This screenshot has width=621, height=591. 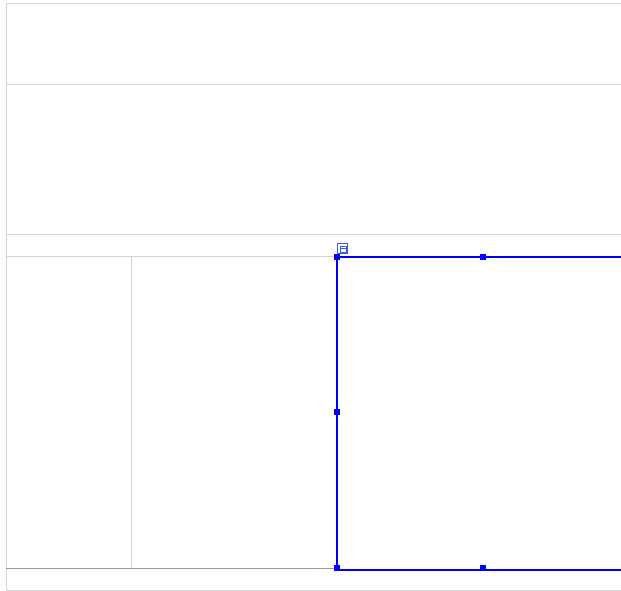 What do you see at coordinates (337, 412) in the screenshot?
I see `resize-handle-middle-left` at bounding box center [337, 412].